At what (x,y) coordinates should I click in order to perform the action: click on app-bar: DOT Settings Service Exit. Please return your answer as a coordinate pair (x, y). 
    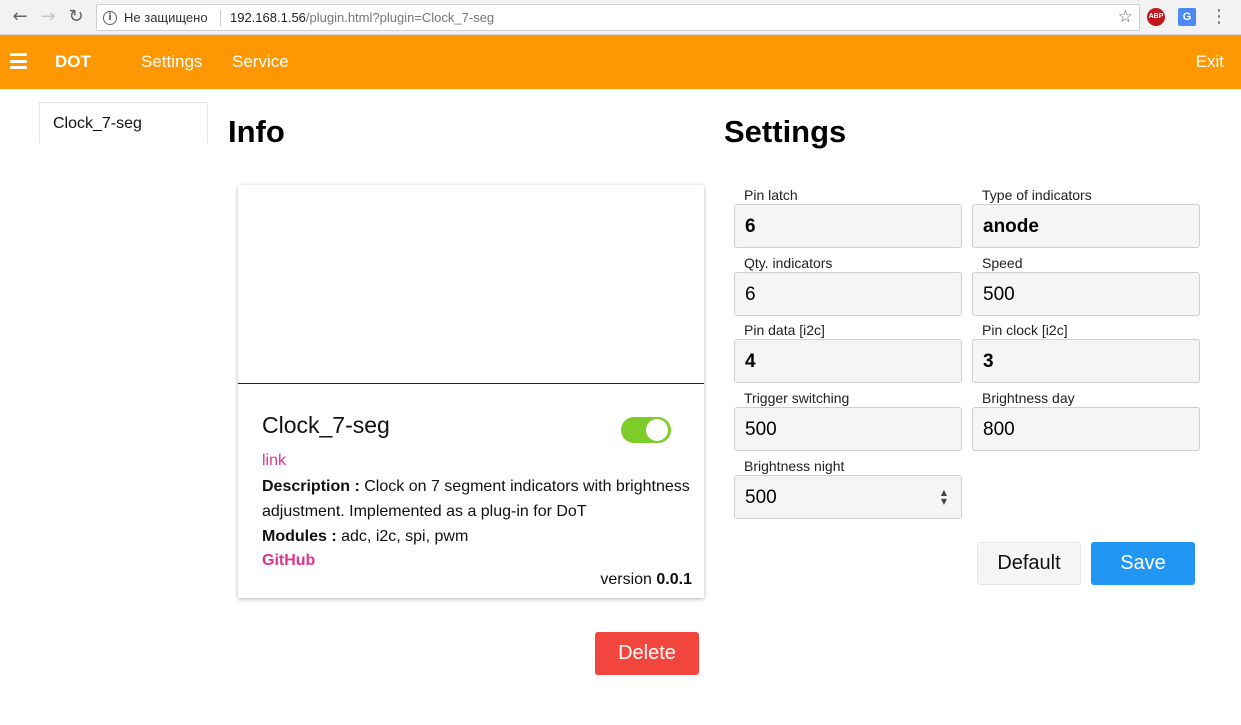
    Looking at the image, I should click on (620, 62).